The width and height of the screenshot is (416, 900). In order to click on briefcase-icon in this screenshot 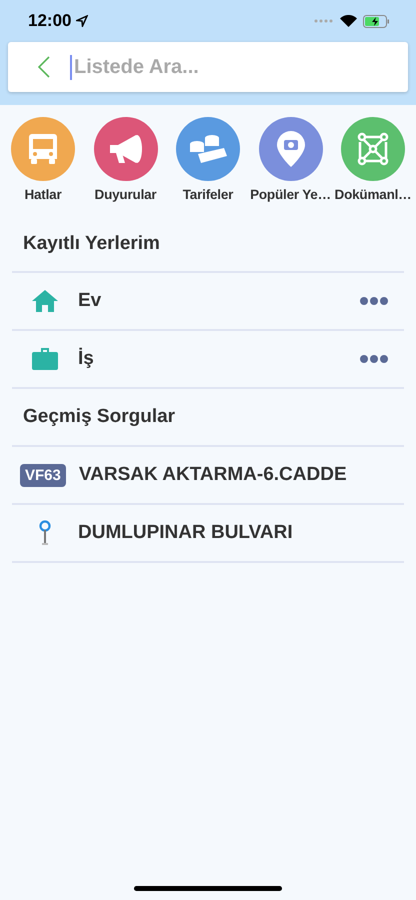, I will do `click(45, 359)`.